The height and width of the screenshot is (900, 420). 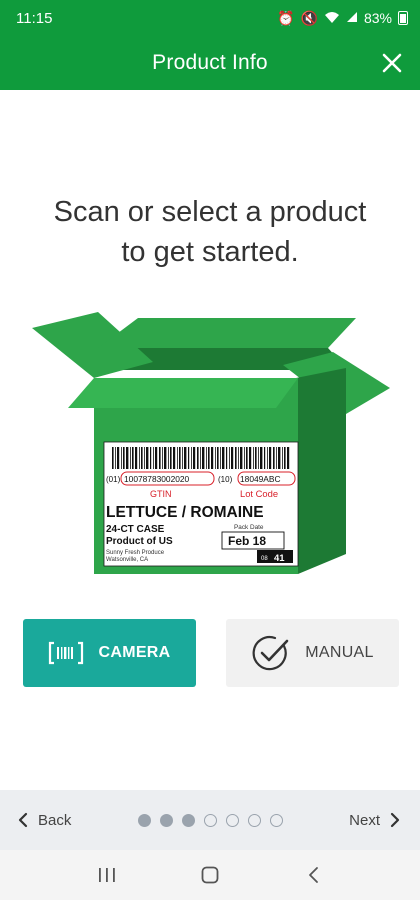 I want to click on company-text: Sunny Fresh Produce, so click(x=135, y=553).